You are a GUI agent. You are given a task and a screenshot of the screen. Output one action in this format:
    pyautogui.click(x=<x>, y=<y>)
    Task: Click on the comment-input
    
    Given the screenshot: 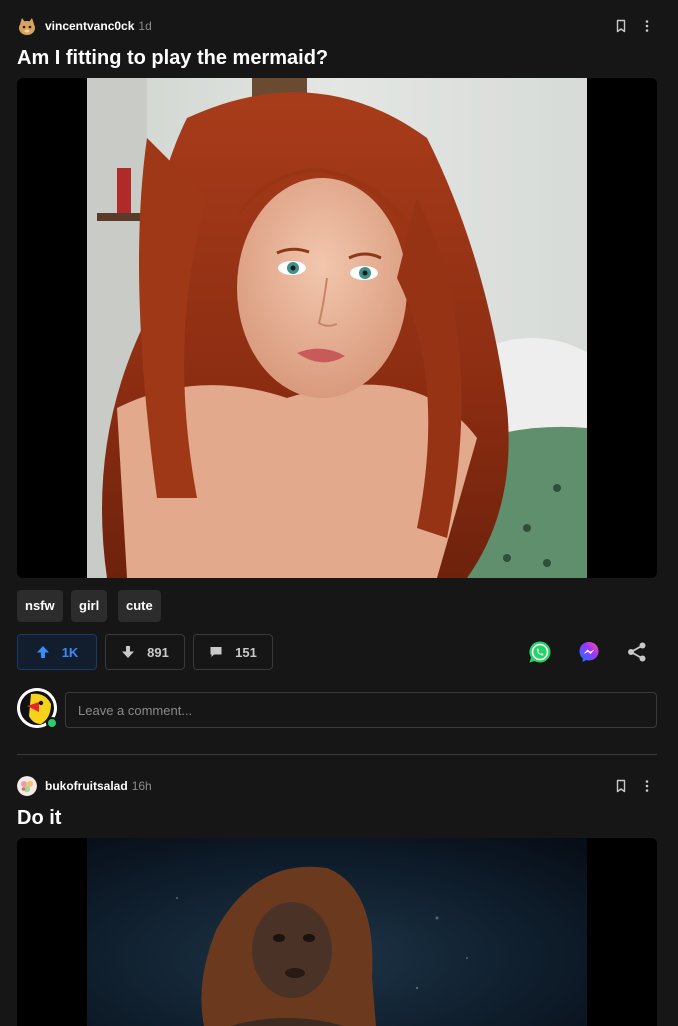 What is the action you would take?
    pyautogui.click(x=361, y=710)
    